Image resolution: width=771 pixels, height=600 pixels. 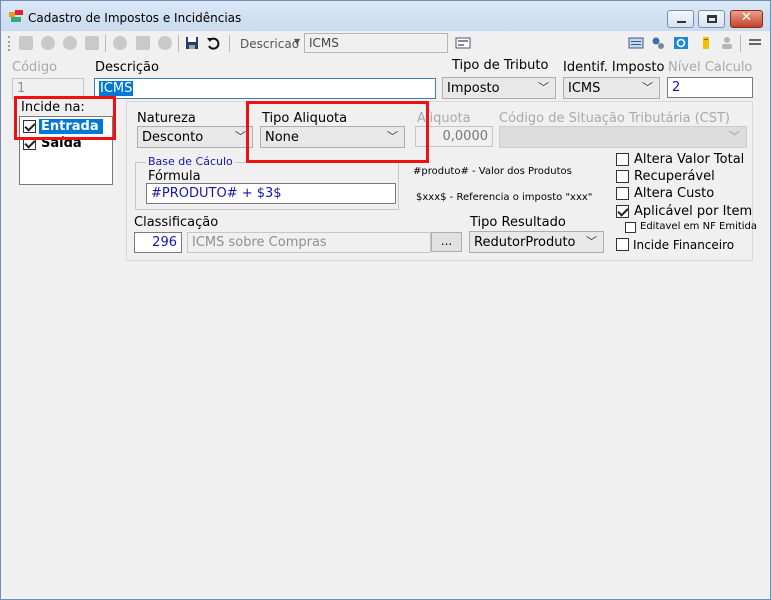 I want to click on title-bar: Cadastro de Impostos e Incidências ✕, so click(x=385, y=16).